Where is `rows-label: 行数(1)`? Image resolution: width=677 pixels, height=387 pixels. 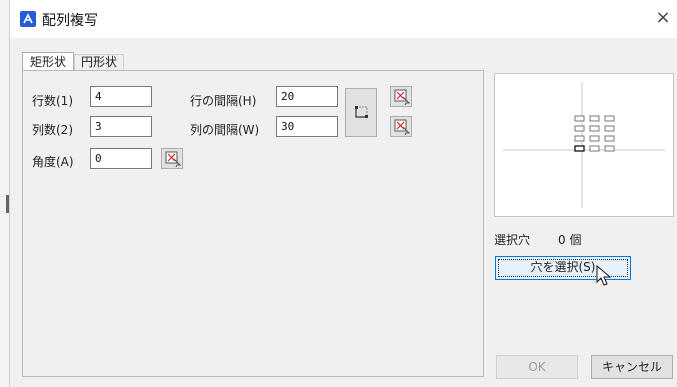
rows-label: 行数(1) is located at coordinates (52, 101).